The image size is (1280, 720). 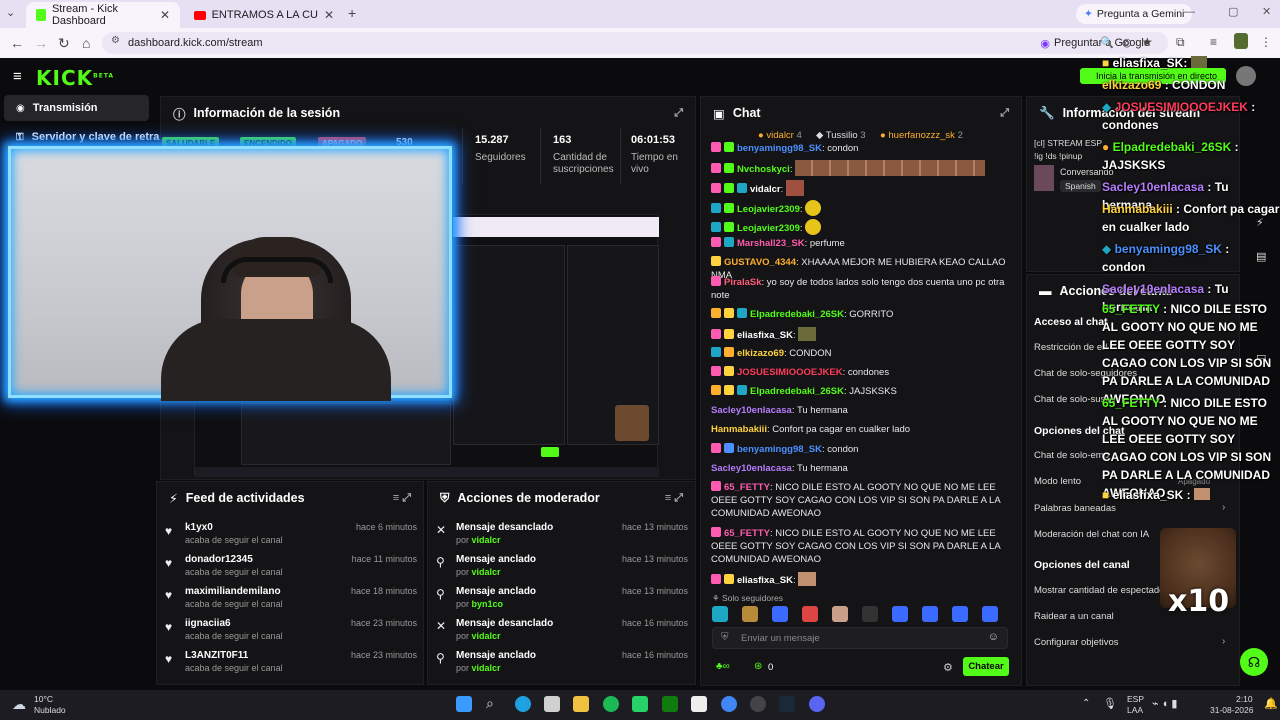 I want to click on top-gifter: ● vidalcr 4, so click(x=780, y=135).